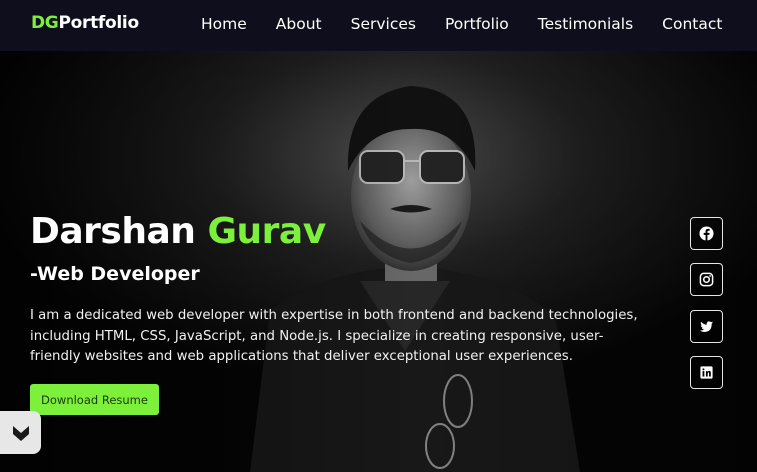 This screenshot has width=757, height=472. I want to click on last-name: Gurav, so click(266, 231).